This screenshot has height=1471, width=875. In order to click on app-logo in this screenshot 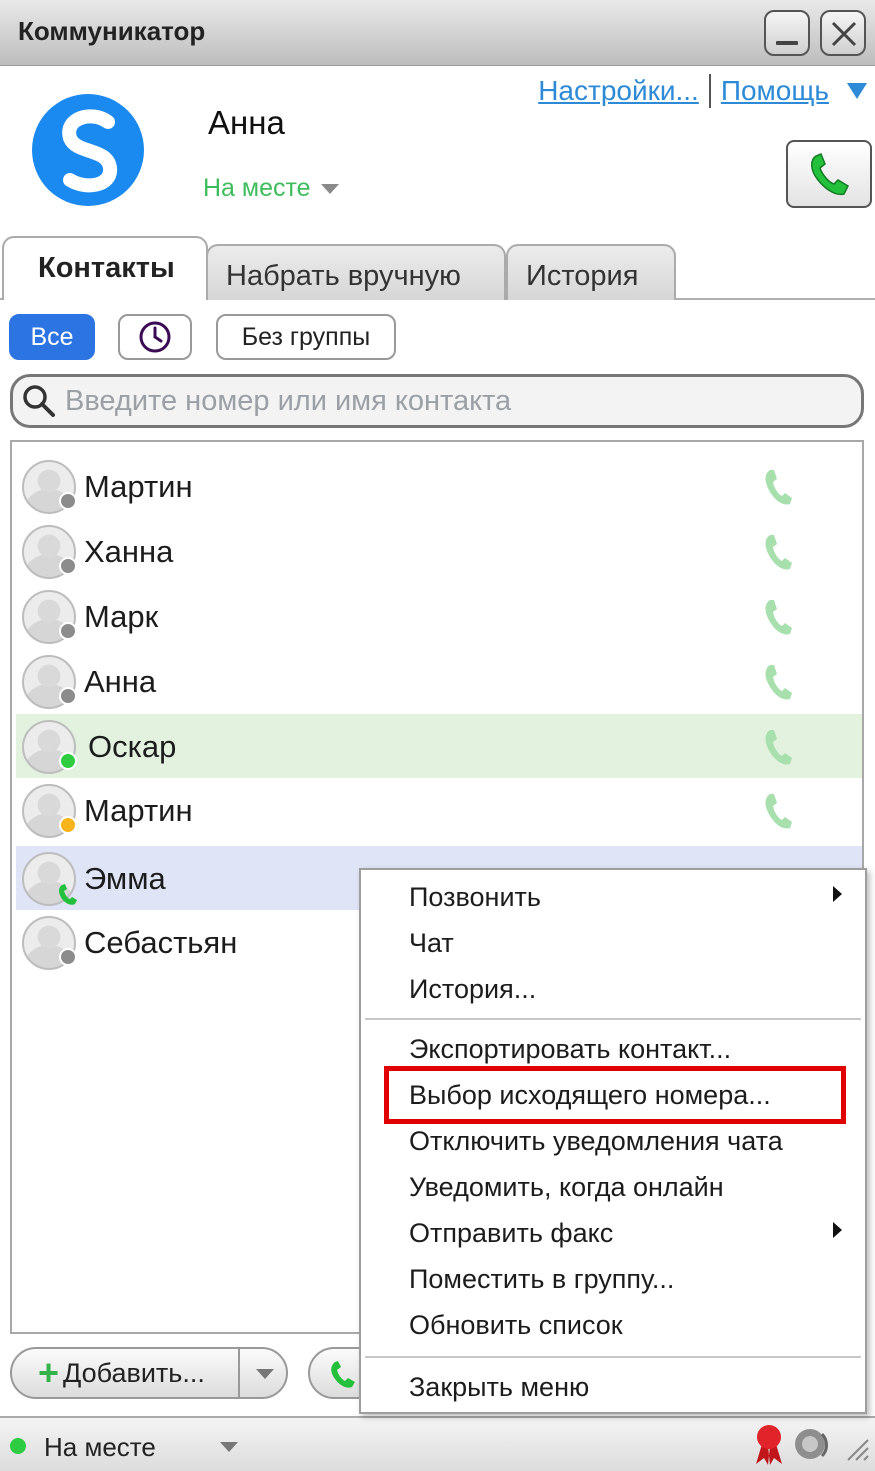, I will do `click(88, 150)`.